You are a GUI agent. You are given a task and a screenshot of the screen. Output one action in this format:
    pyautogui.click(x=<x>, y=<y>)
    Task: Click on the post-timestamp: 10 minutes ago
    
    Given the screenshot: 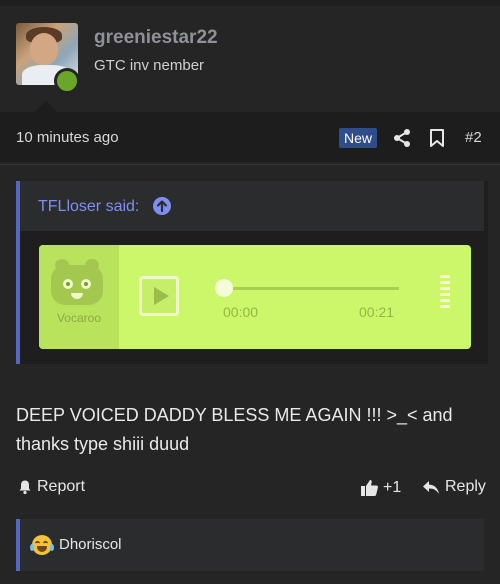 What is the action you would take?
    pyautogui.click(x=67, y=137)
    